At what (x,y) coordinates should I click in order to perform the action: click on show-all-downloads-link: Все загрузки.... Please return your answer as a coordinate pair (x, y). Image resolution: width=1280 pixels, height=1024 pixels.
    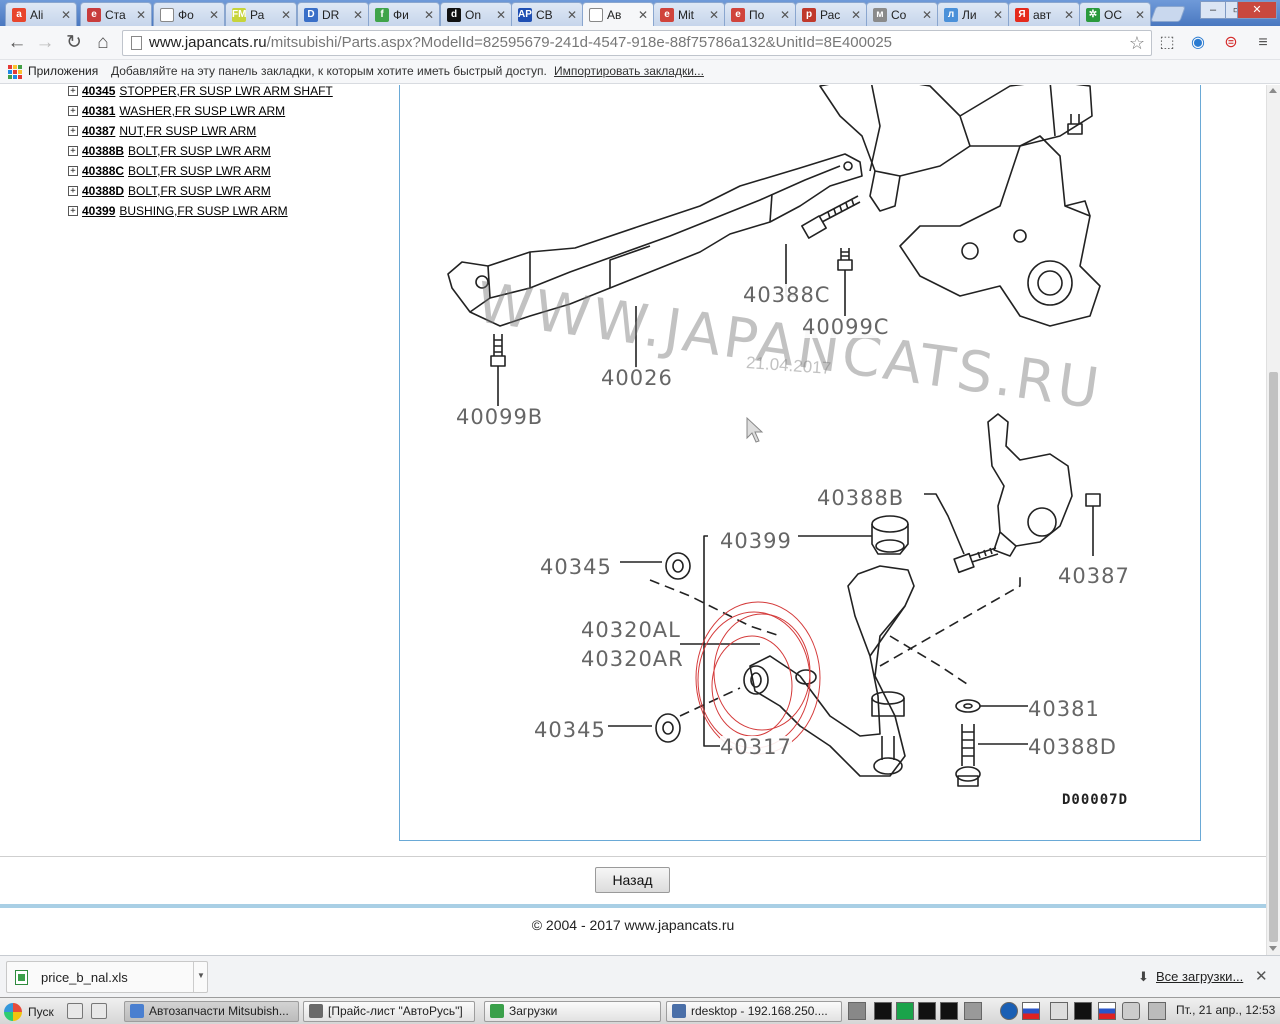
    Looking at the image, I should click on (1199, 976).